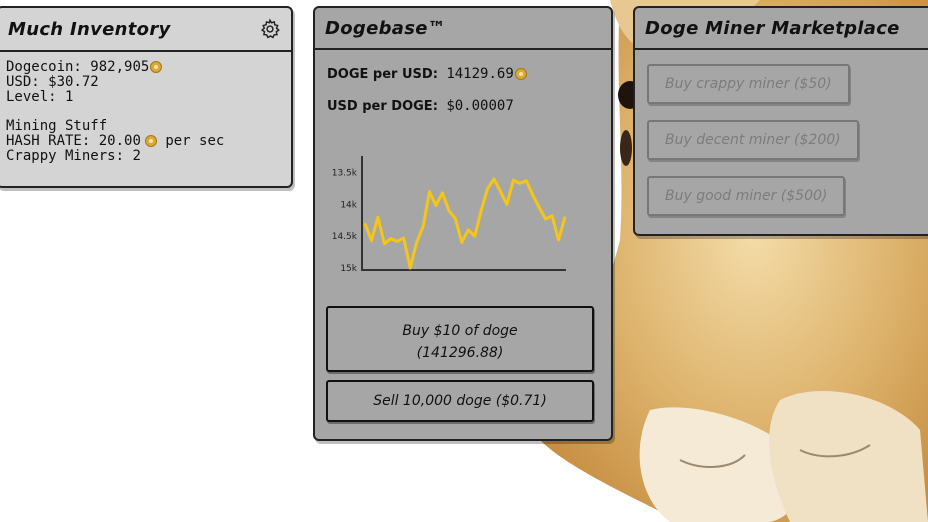  What do you see at coordinates (348, 205) in the screenshot?
I see `y-tick-label: 14k` at bounding box center [348, 205].